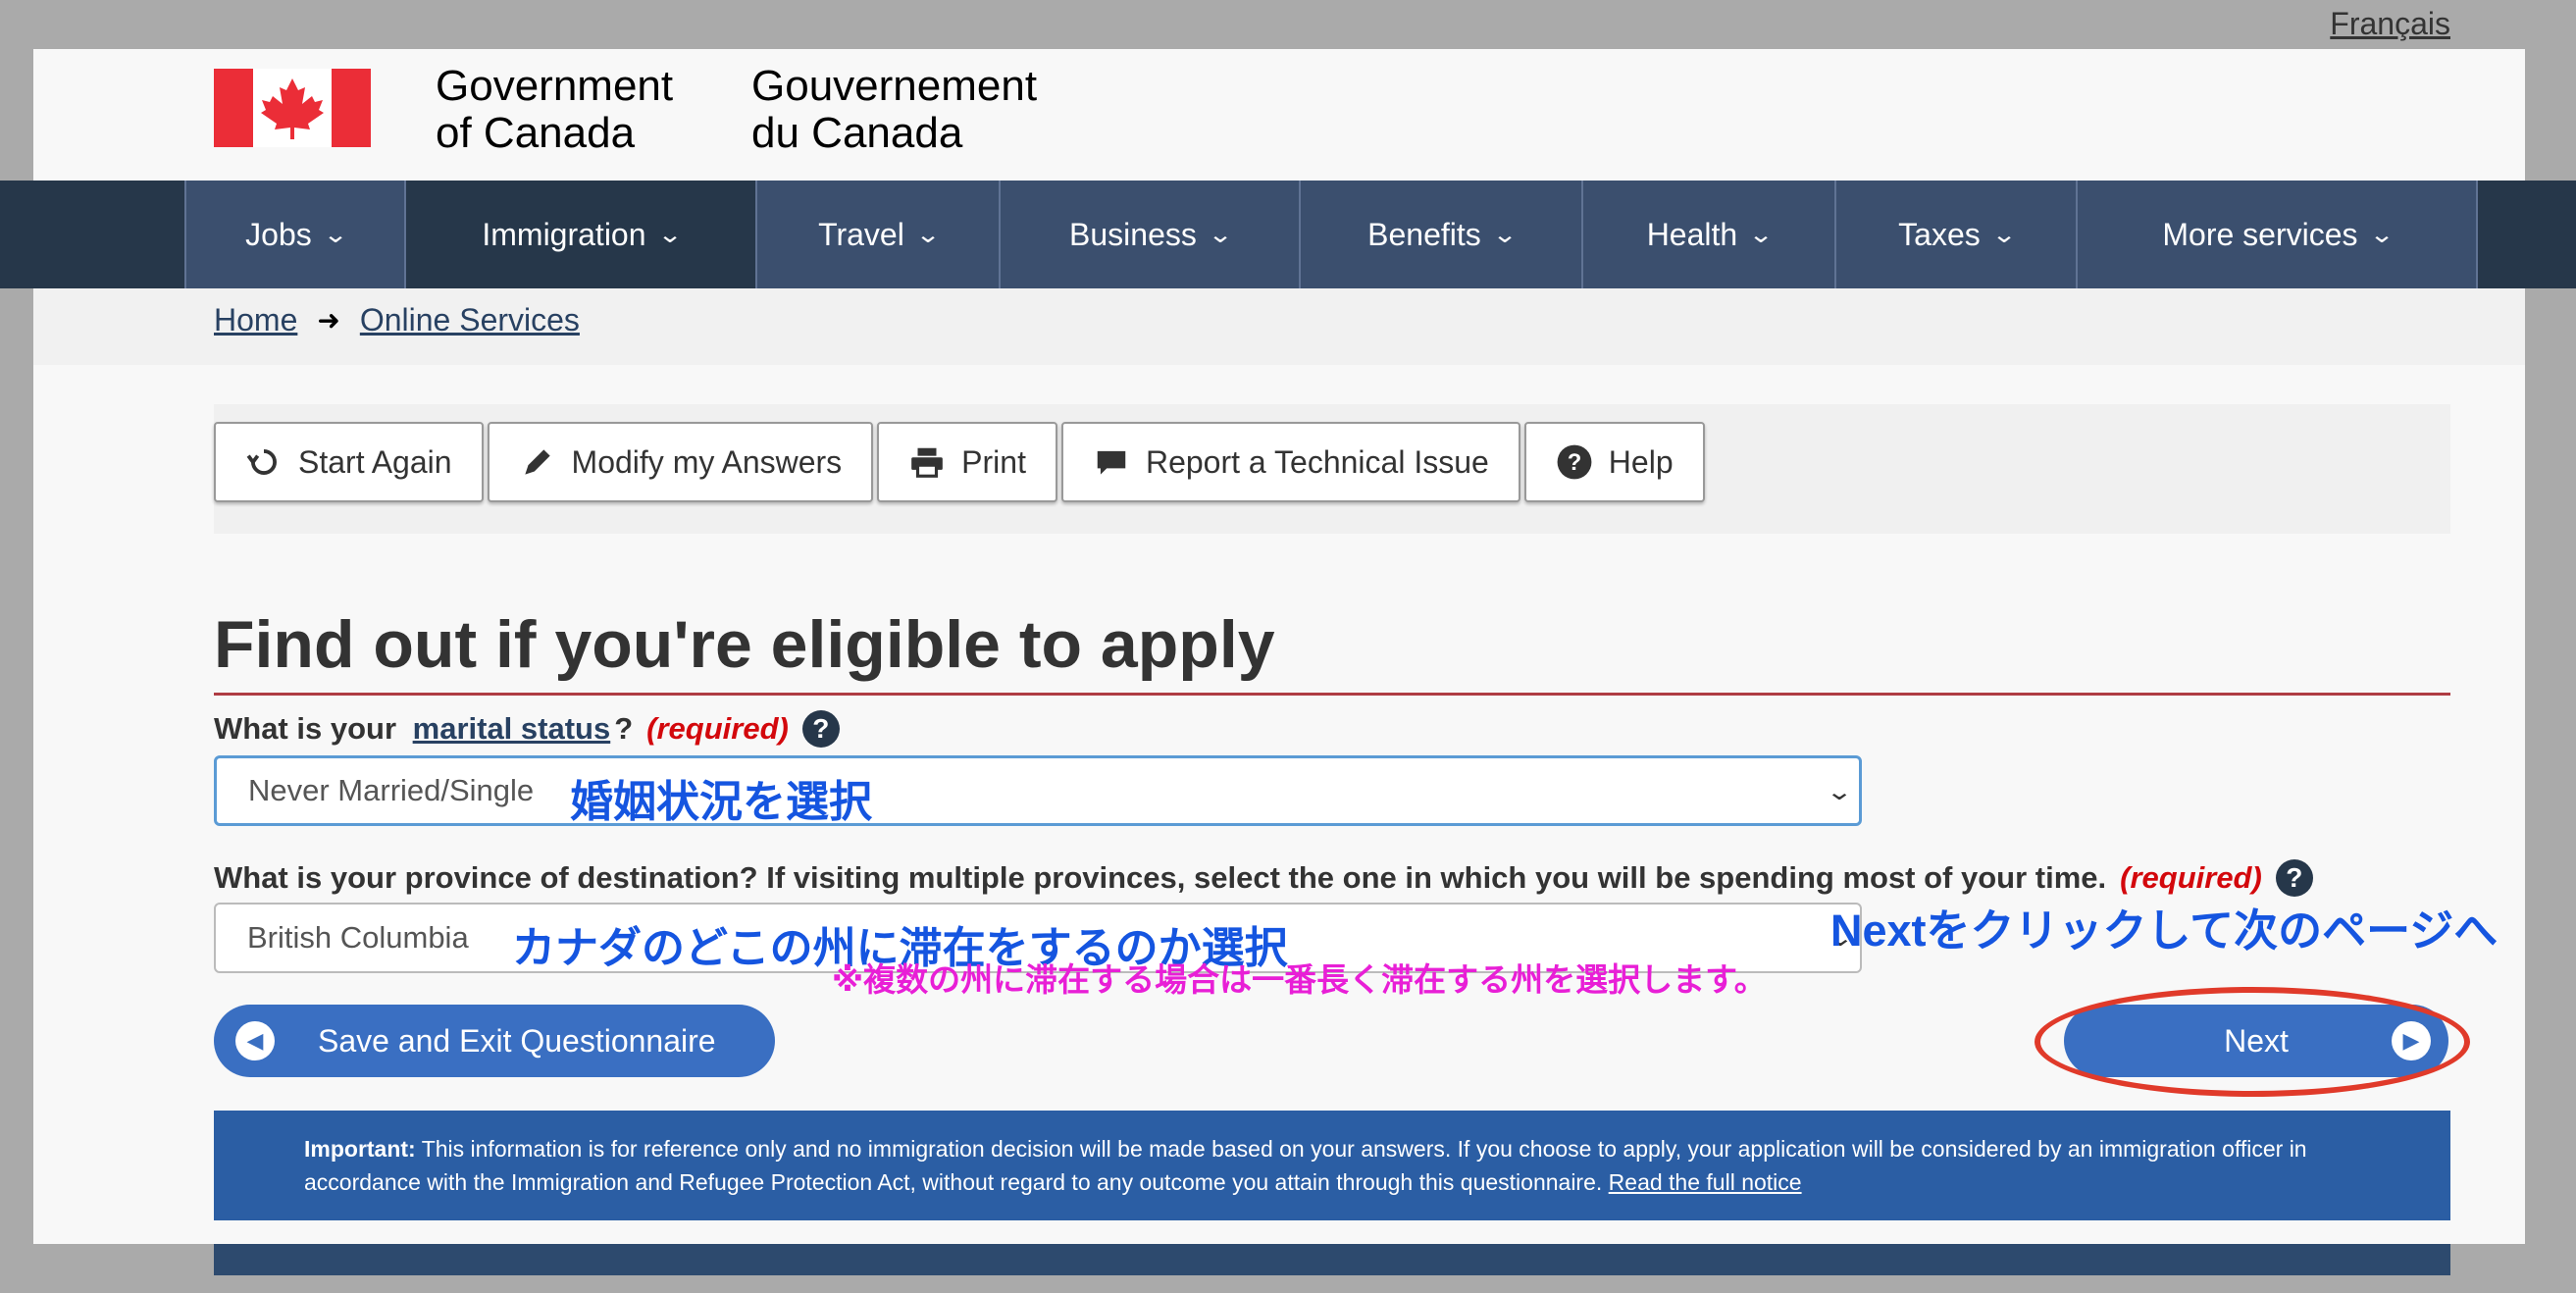 Image resolution: width=2576 pixels, height=1293 pixels. I want to click on question-circle-icon: ?, so click(1574, 462).